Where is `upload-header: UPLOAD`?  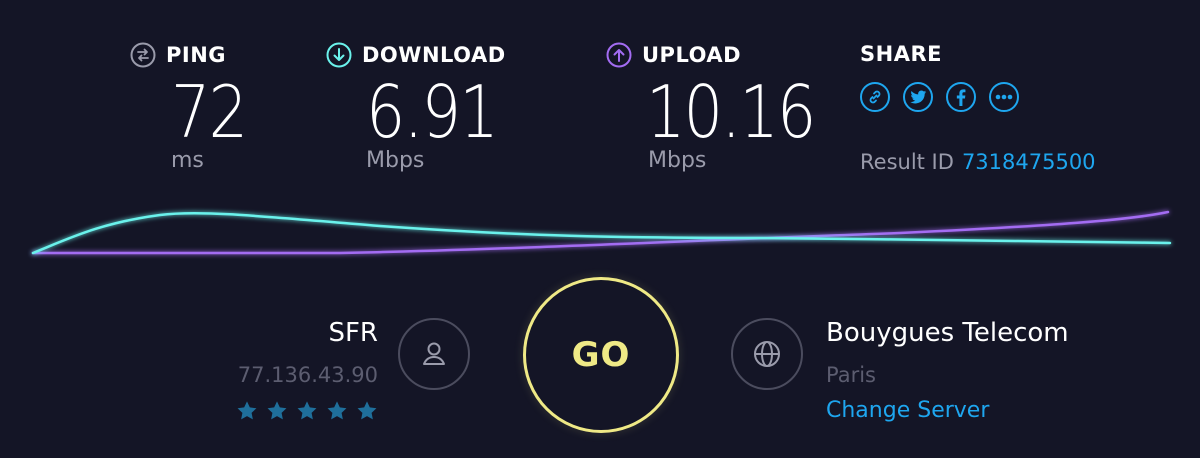
upload-header: UPLOAD is located at coordinates (673, 55).